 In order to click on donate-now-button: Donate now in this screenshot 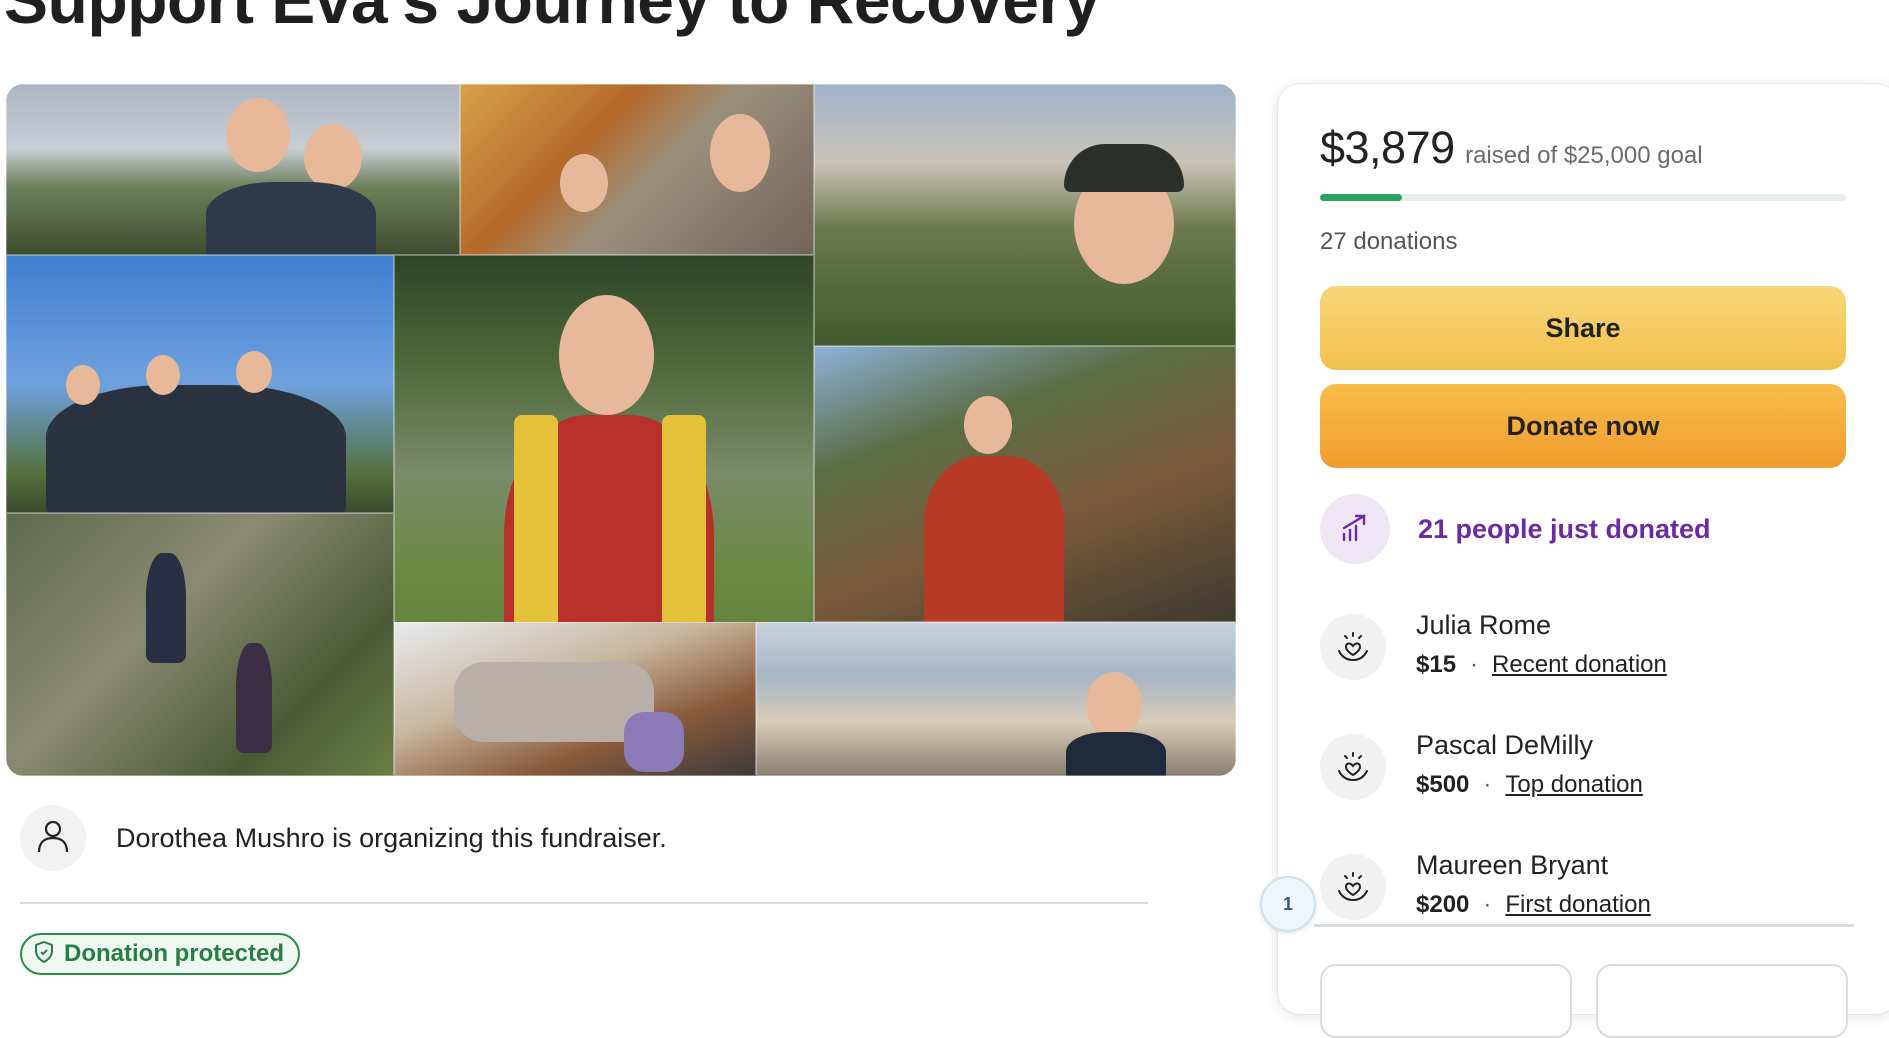, I will do `click(1583, 426)`.